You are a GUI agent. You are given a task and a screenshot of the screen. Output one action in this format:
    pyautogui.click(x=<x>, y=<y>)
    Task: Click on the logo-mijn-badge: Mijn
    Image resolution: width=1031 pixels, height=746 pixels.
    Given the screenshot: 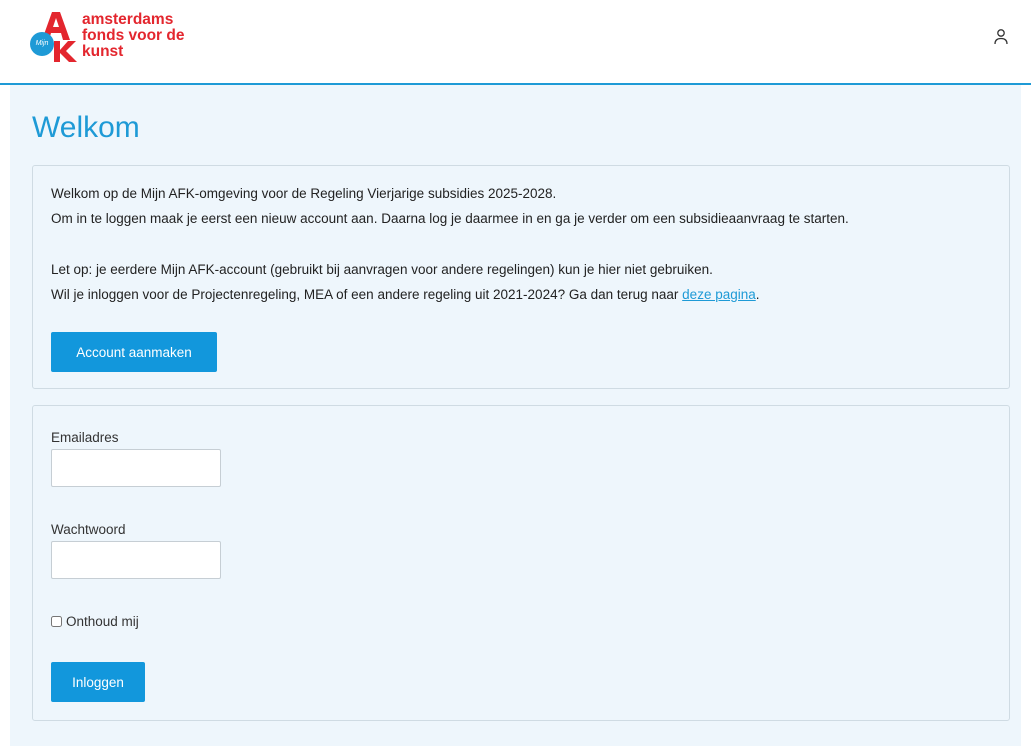 What is the action you would take?
    pyautogui.click(x=42, y=44)
    